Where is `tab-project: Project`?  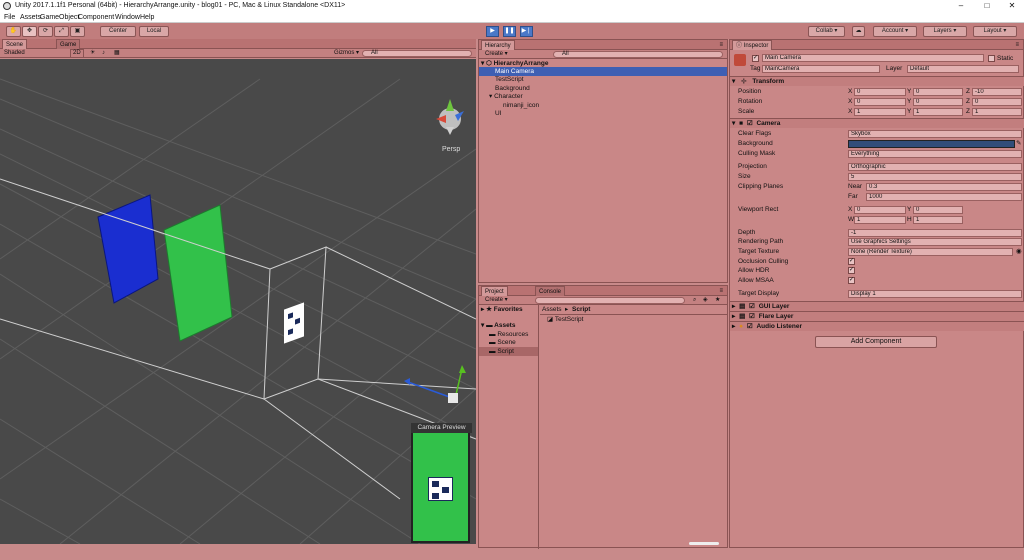
tab-project: Project is located at coordinates (494, 291).